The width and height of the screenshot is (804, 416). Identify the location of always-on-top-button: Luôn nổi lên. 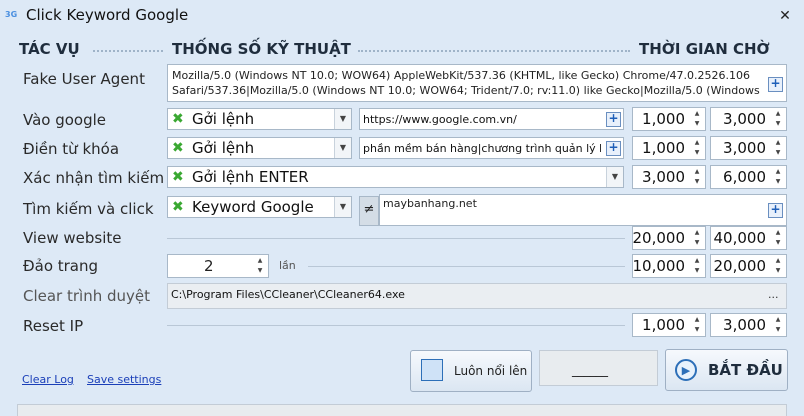
(471, 371).